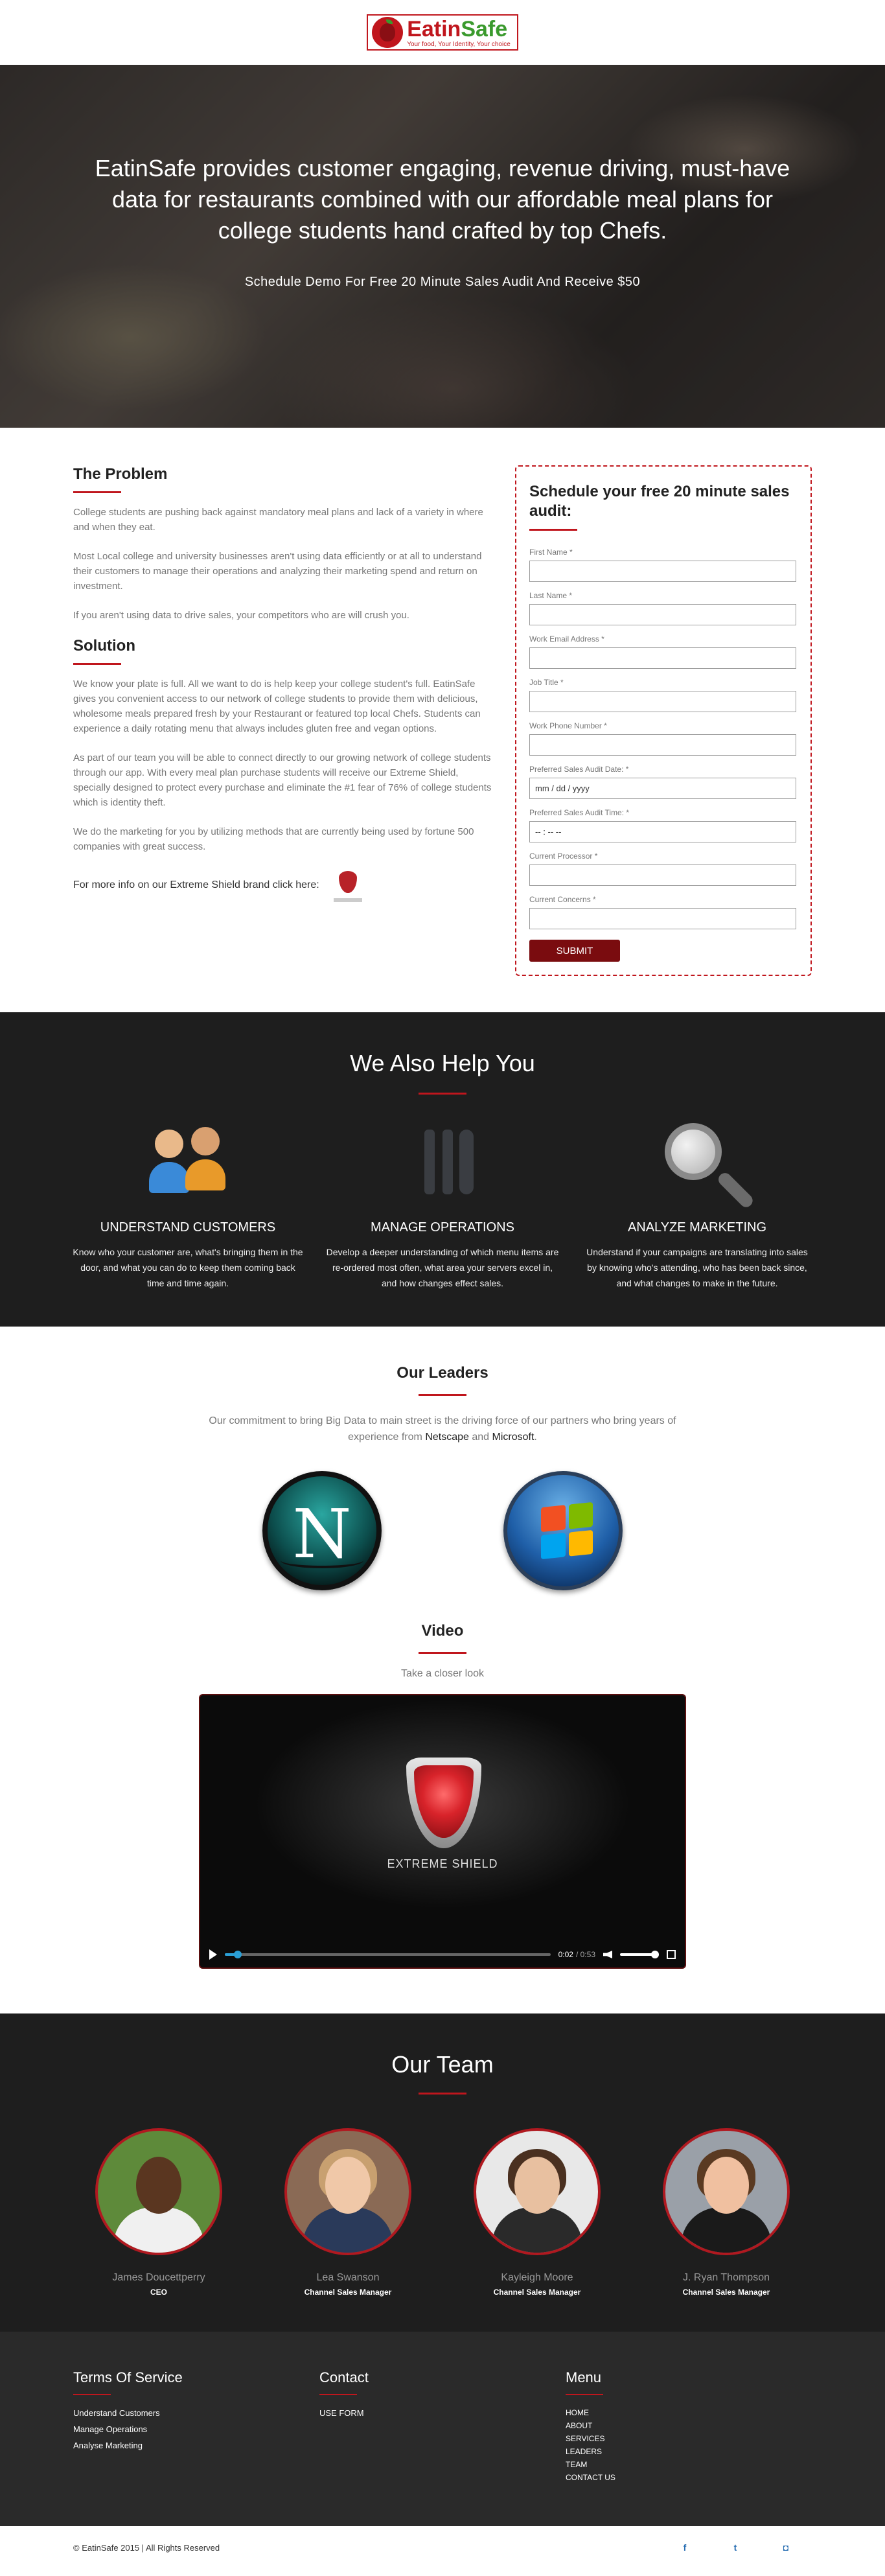  What do you see at coordinates (689, 2439) in the screenshot?
I see `menu-link-services: SERVICES` at bounding box center [689, 2439].